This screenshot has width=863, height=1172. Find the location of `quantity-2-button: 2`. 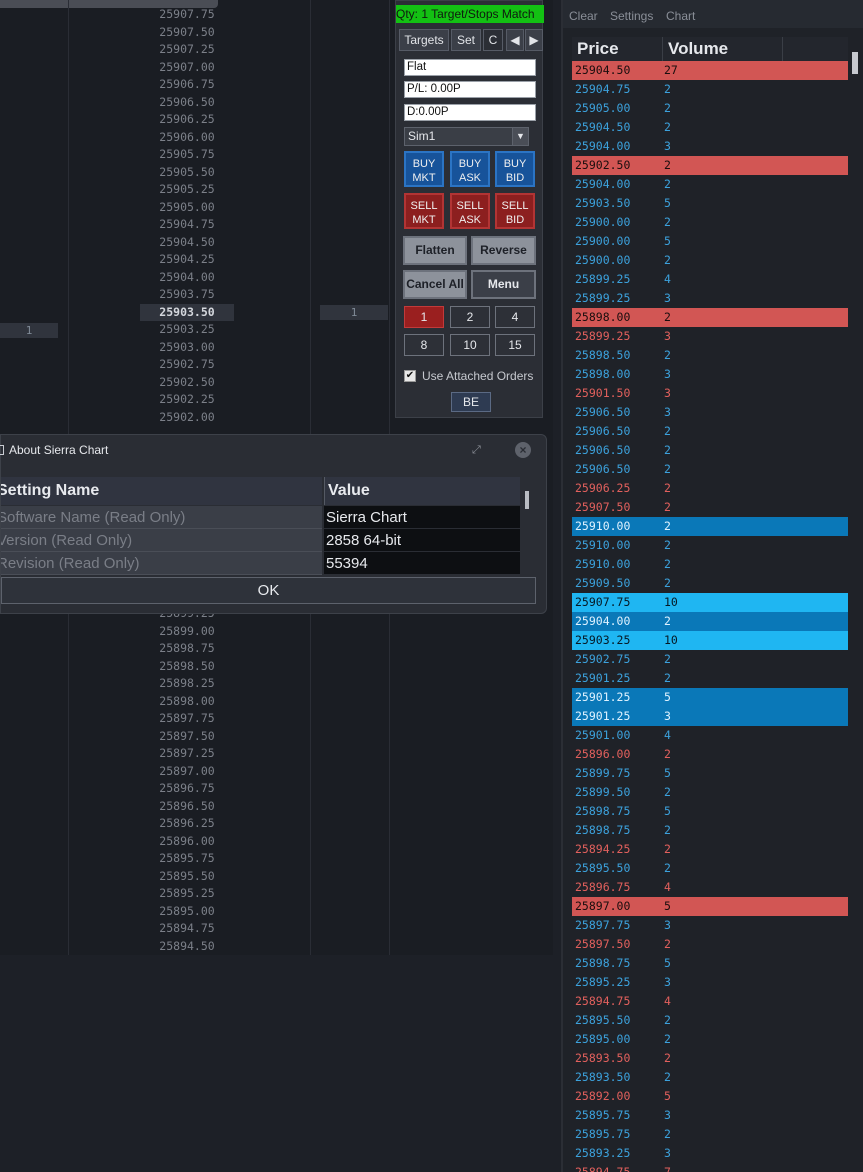

quantity-2-button: 2 is located at coordinates (470, 317).